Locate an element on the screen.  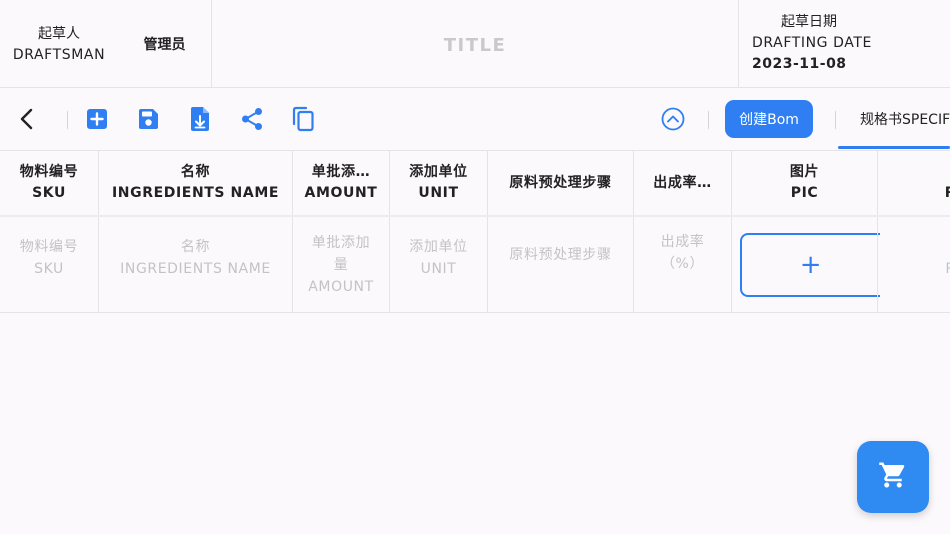
drafting-date-value: 2023-11-08 is located at coordinates (851, 64).